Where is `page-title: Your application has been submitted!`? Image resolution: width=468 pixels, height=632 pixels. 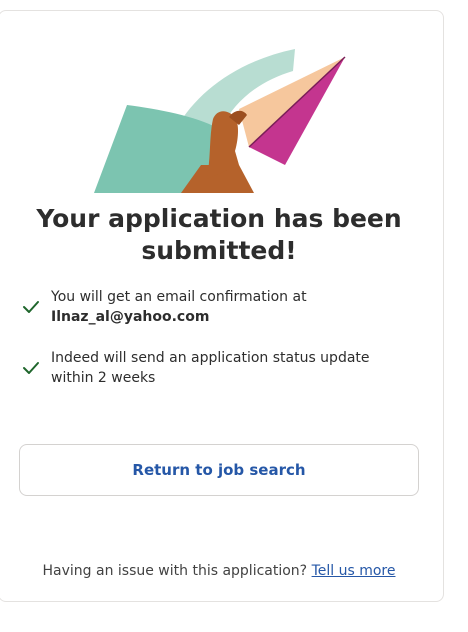 page-title: Your application has been submitted! is located at coordinates (219, 234).